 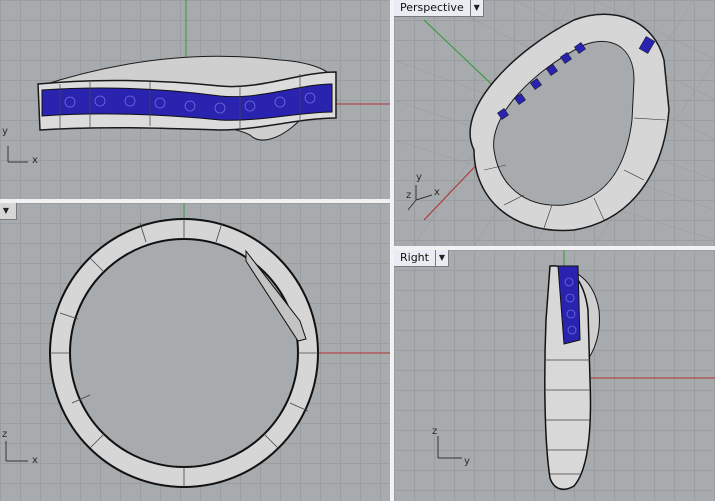 What do you see at coordinates (414, 257) in the screenshot?
I see `viewport-tab-label: Right` at bounding box center [414, 257].